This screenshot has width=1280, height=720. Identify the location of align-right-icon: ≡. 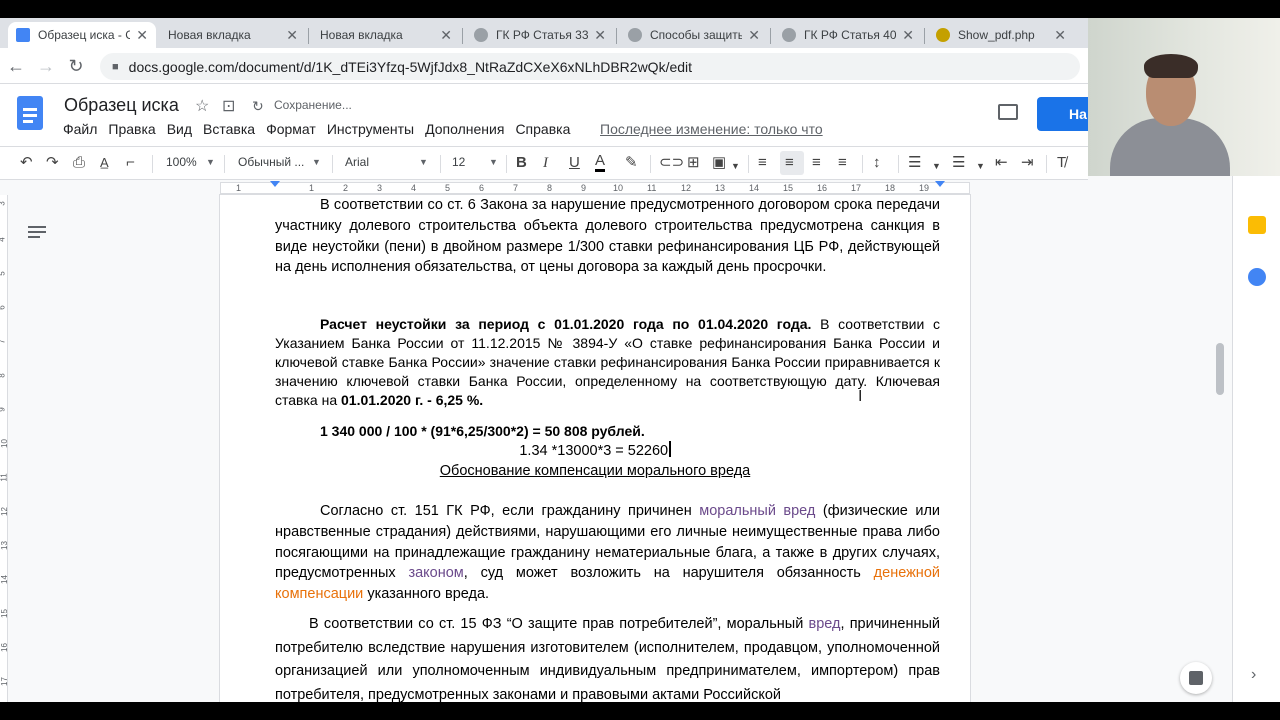
(816, 163).